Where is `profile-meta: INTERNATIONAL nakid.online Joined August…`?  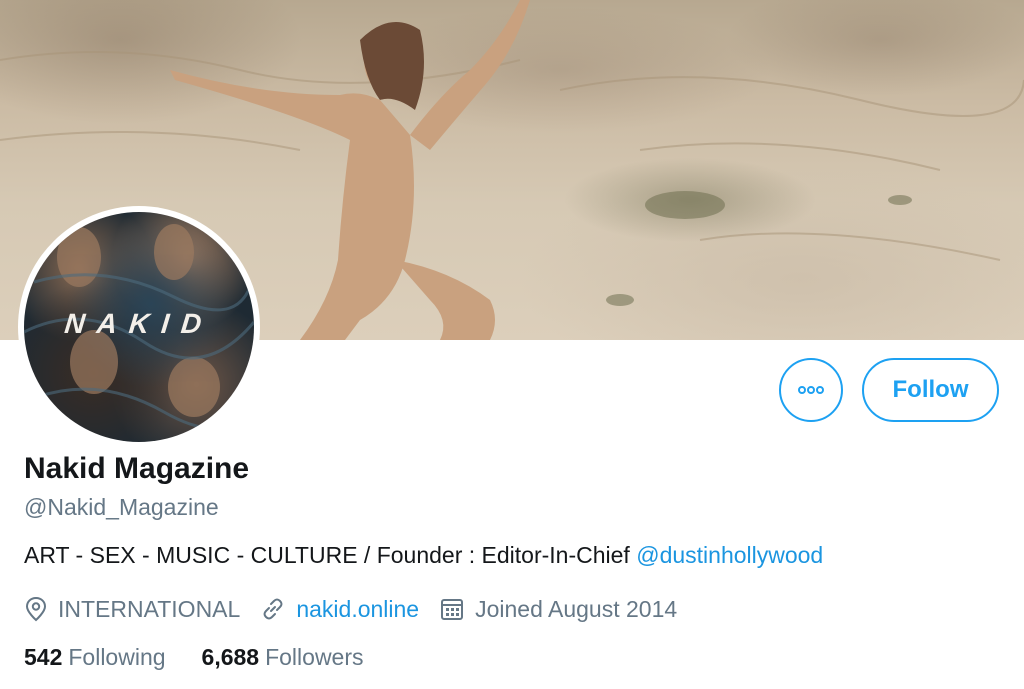 profile-meta: INTERNATIONAL nakid.online Joined August… is located at coordinates (360, 609).